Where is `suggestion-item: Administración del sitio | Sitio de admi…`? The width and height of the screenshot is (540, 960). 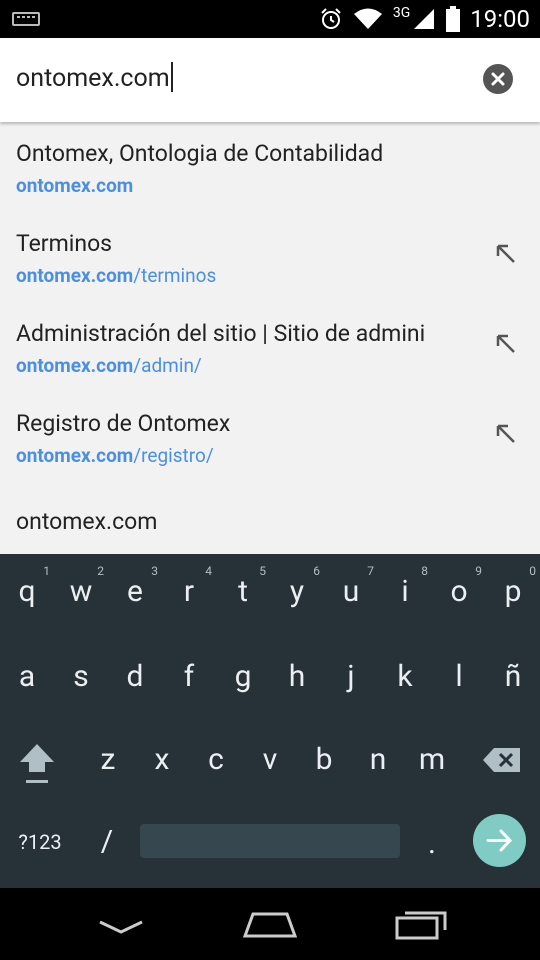 suggestion-item: Administración del sitio | Sitio de admi… is located at coordinates (270, 347).